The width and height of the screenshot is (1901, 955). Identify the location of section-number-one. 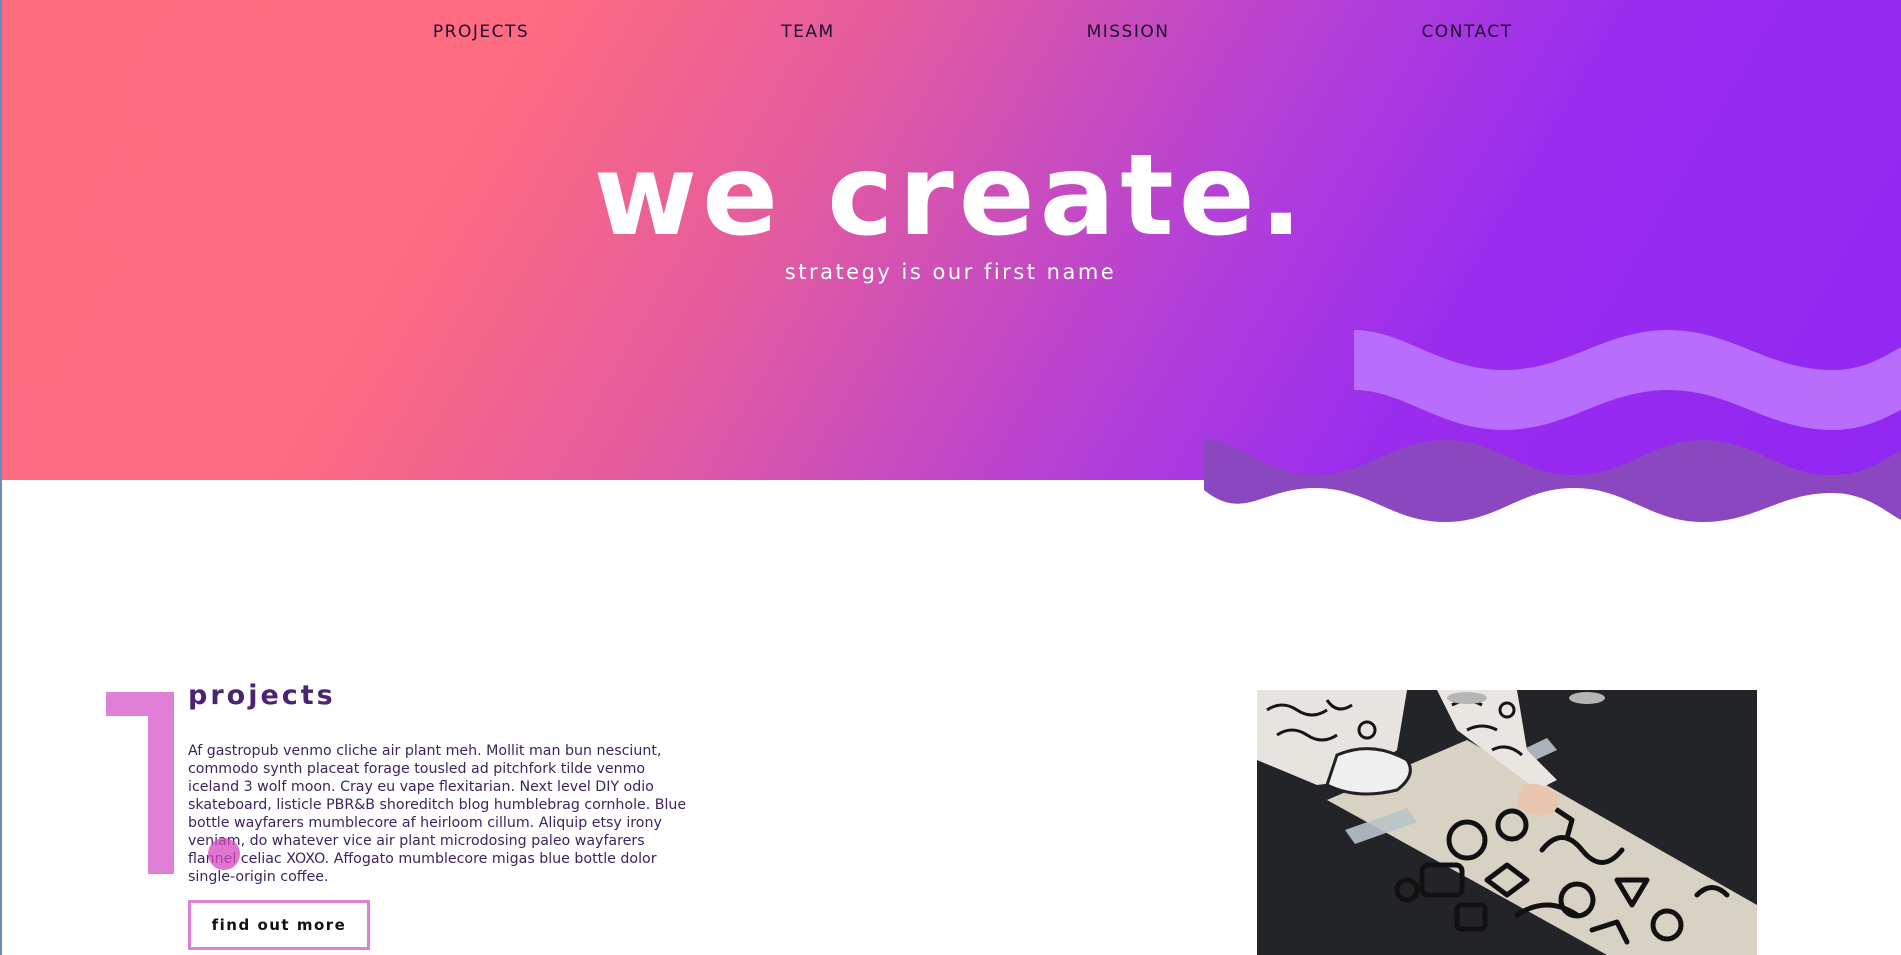
(140, 783).